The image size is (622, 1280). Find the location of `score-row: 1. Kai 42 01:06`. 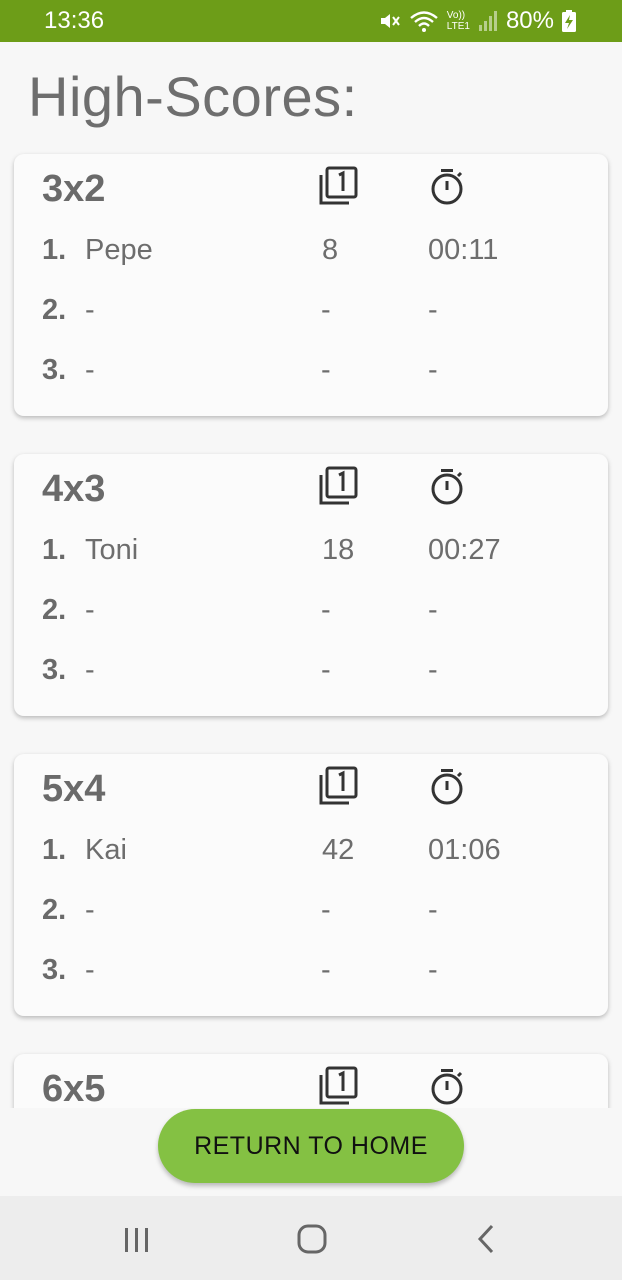

score-row: 1. Kai 42 01:06 is located at coordinates (311, 854).